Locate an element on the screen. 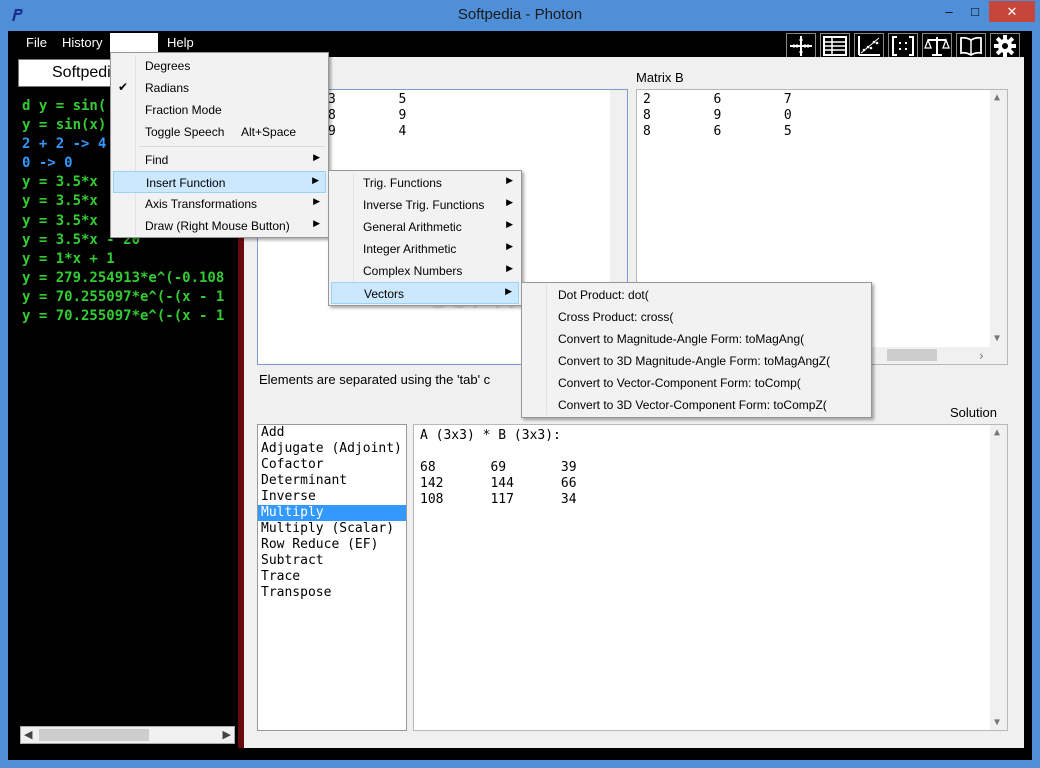 The width and height of the screenshot is (1040, 768). menu-item-label: Complex Numbers is located at coordinates (413, 271).